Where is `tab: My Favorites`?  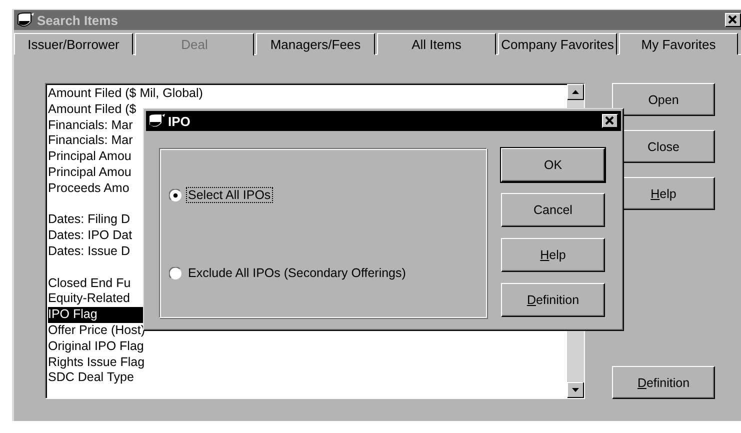 tab: My Favorites is located at coordinates (678, 44).